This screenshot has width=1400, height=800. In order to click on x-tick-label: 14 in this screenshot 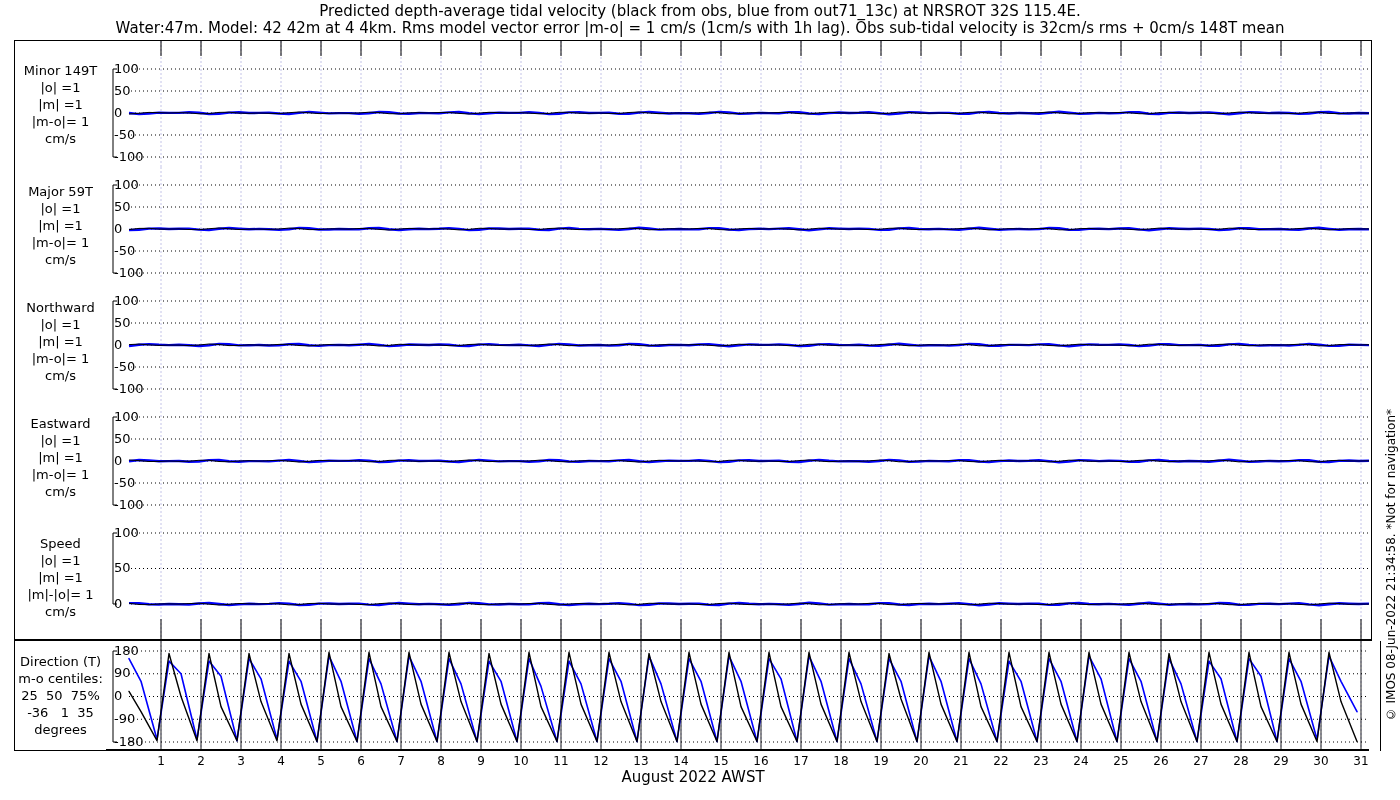, I will do `click(681, 761)`.